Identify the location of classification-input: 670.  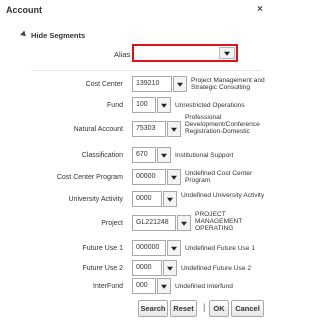
(144, 155).